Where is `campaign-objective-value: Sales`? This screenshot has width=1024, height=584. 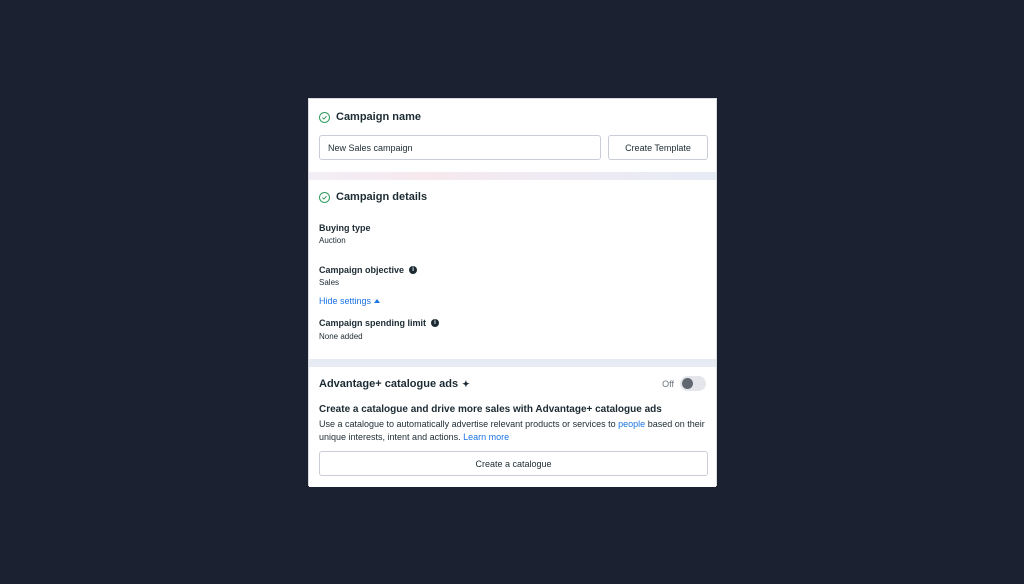 campaign-objective-value: Sales is located at coordinates (329, 282).